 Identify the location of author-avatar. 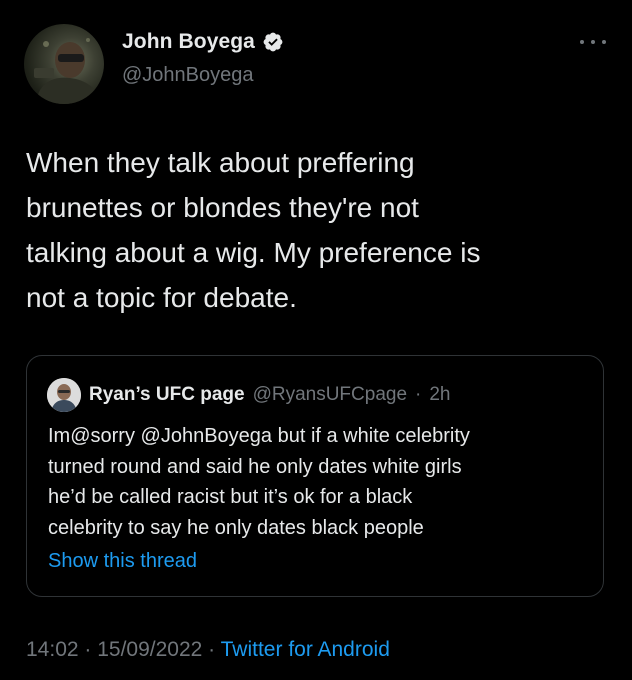
(64, 64).